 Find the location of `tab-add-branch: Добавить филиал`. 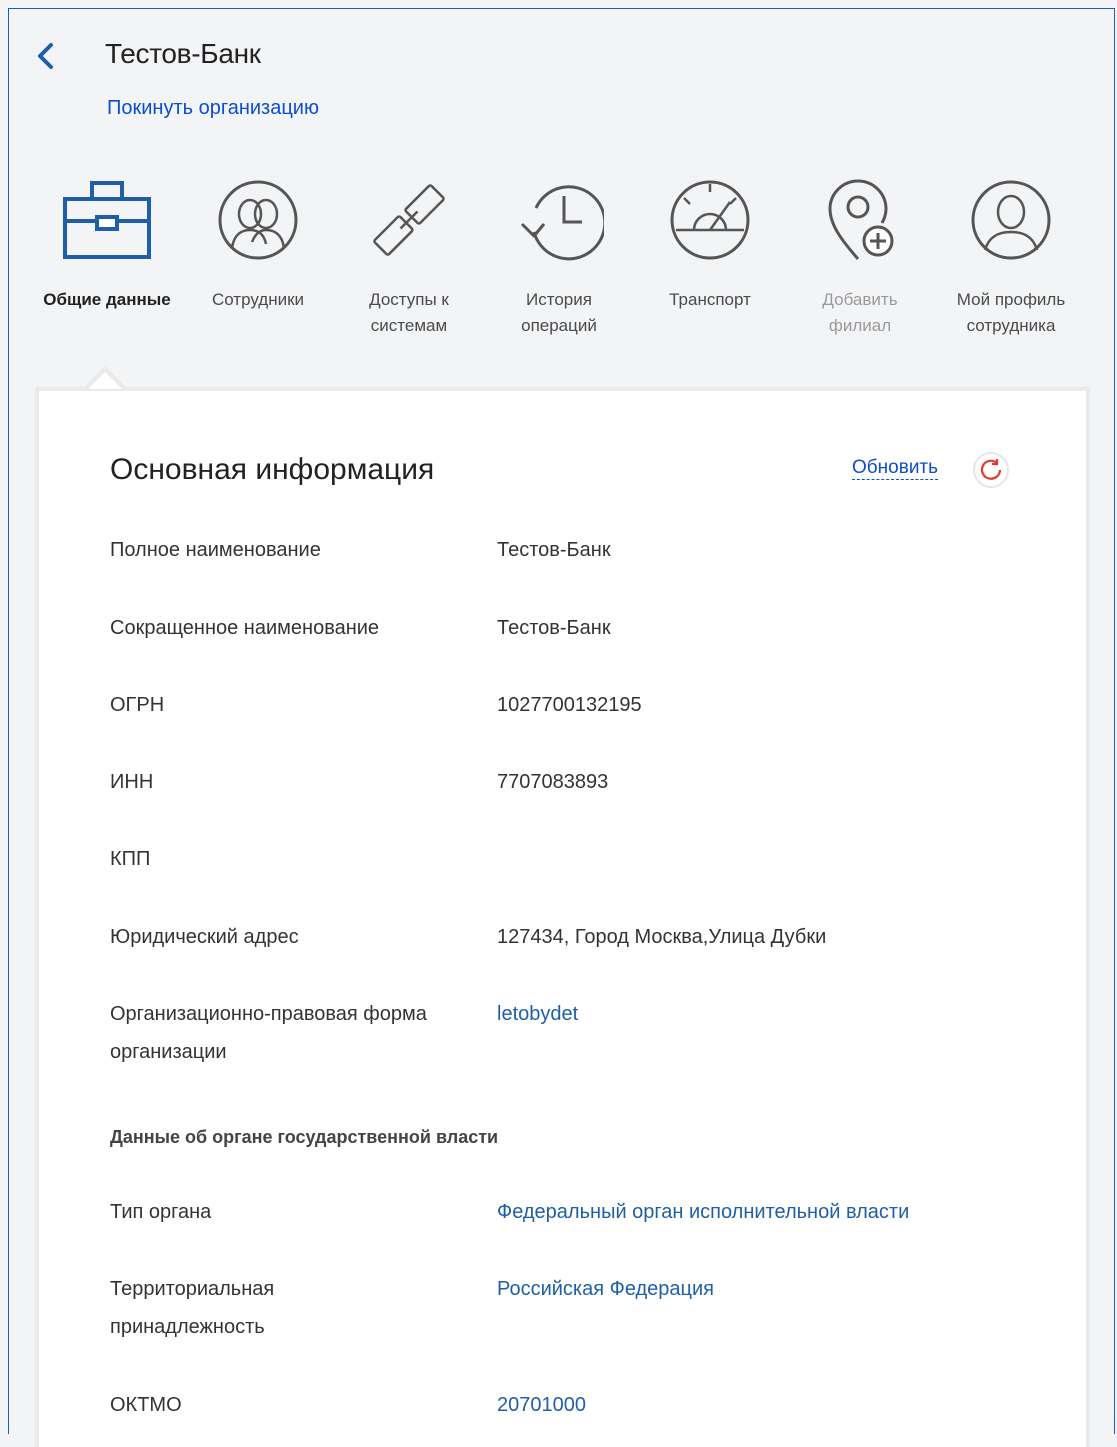

tab-add-branch: Добавить филиал is located at coordinates (860, 254).